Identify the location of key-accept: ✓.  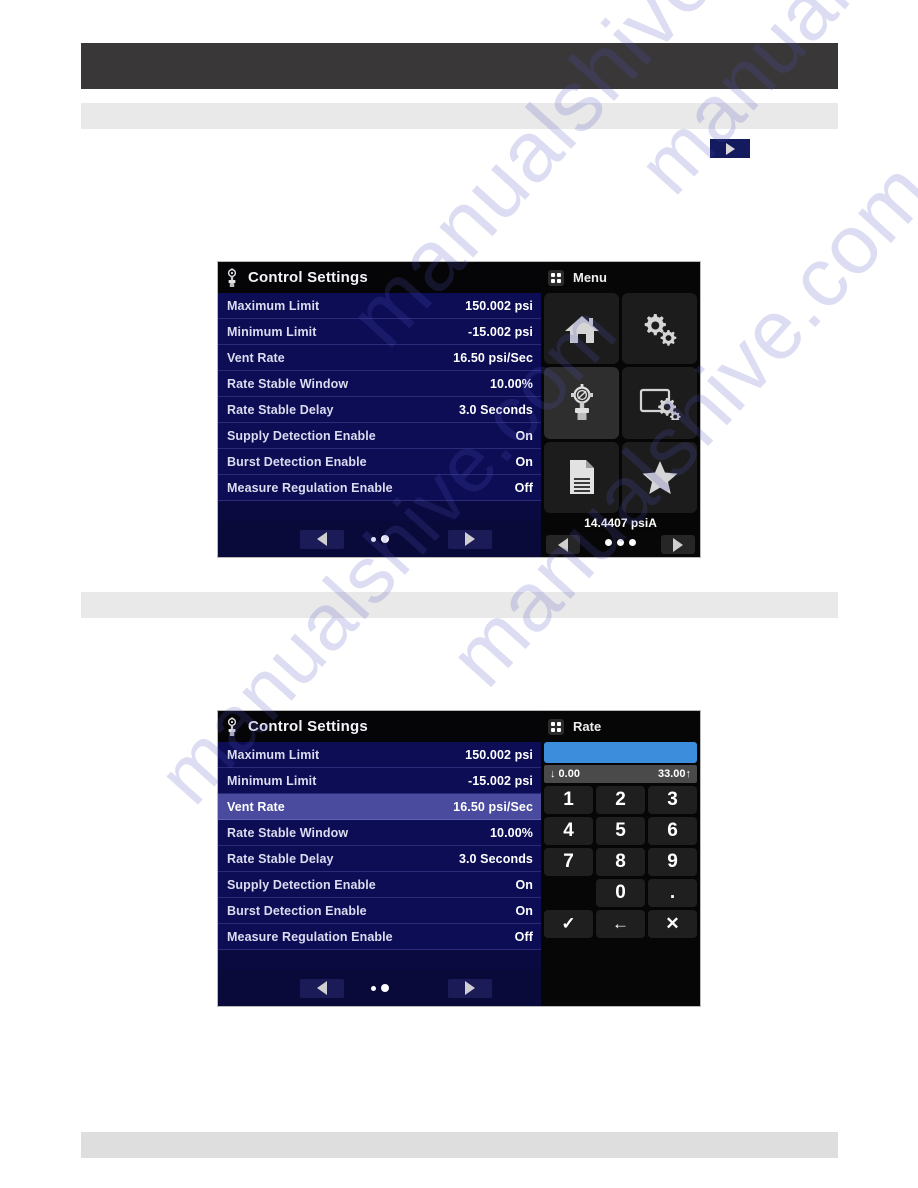
(568, 924).